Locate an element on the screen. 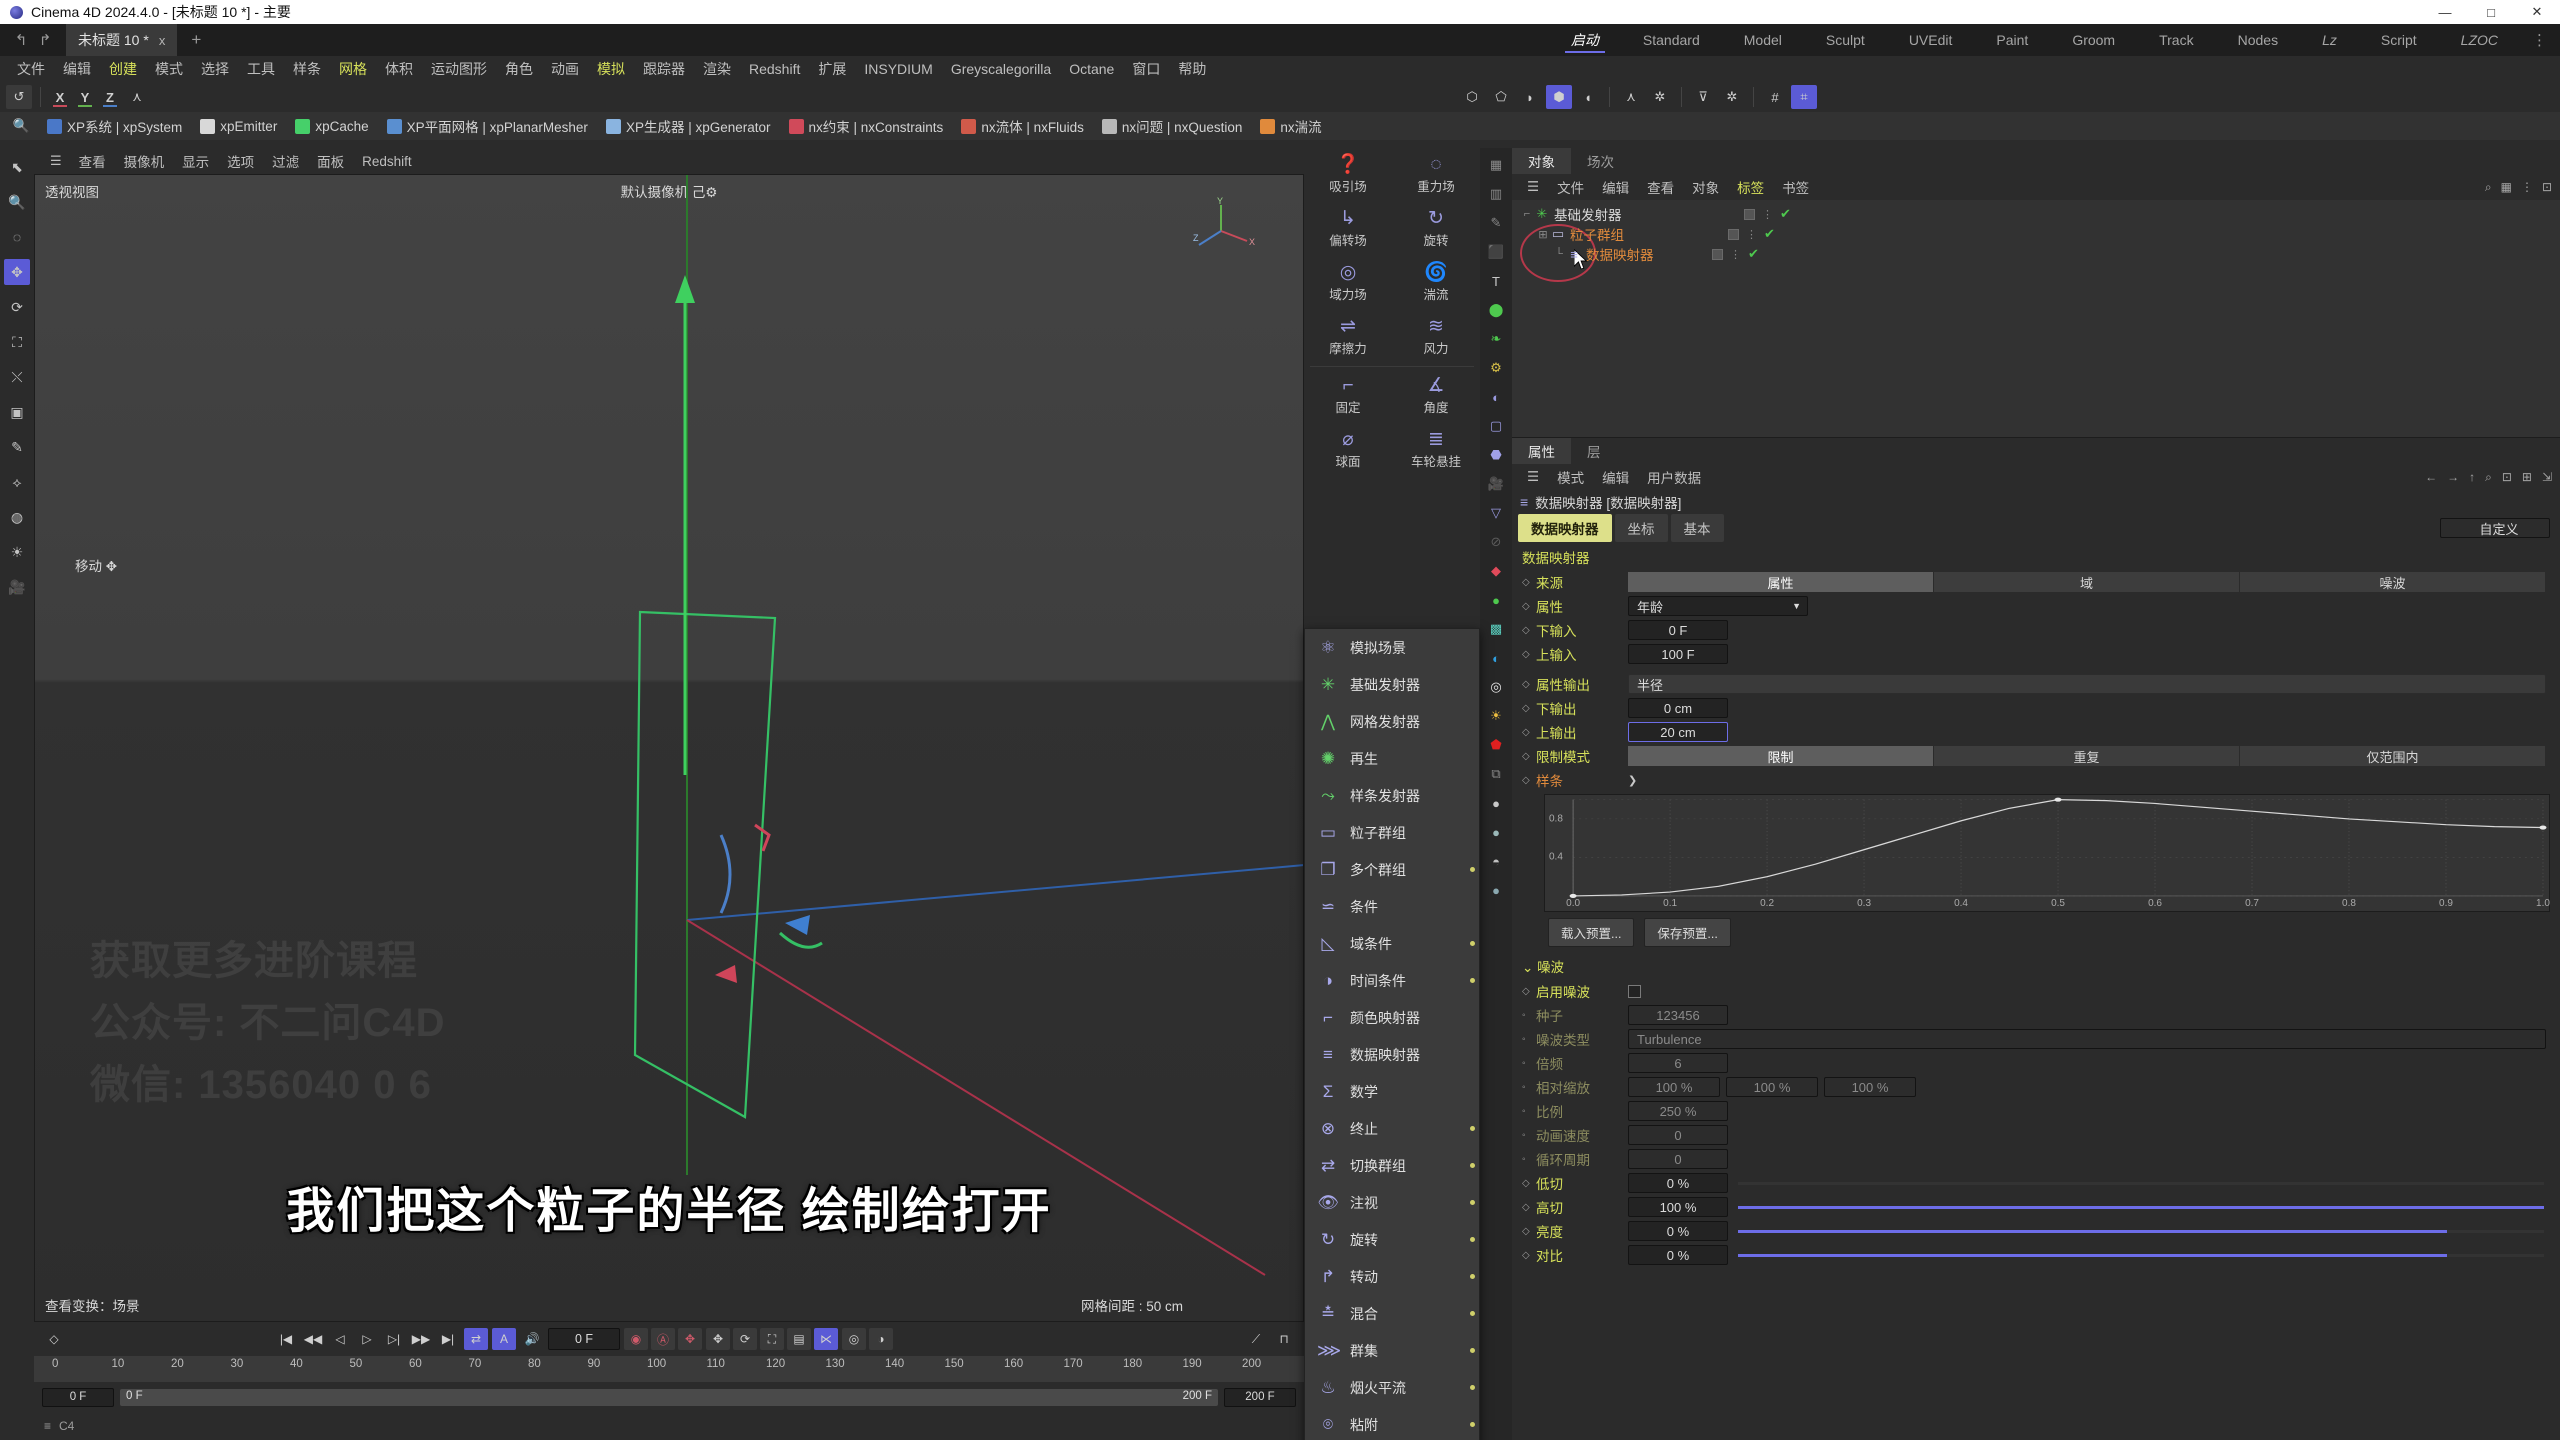 The width and height of the screenshot is (2560, 1440). spline-curve-graph: 0.0 0.1 0.2 0.3 0.4 0.5 0.6 0.7 0.8 0.9 1.0 0.4 0.8 is located at coordinates (2047, 853).